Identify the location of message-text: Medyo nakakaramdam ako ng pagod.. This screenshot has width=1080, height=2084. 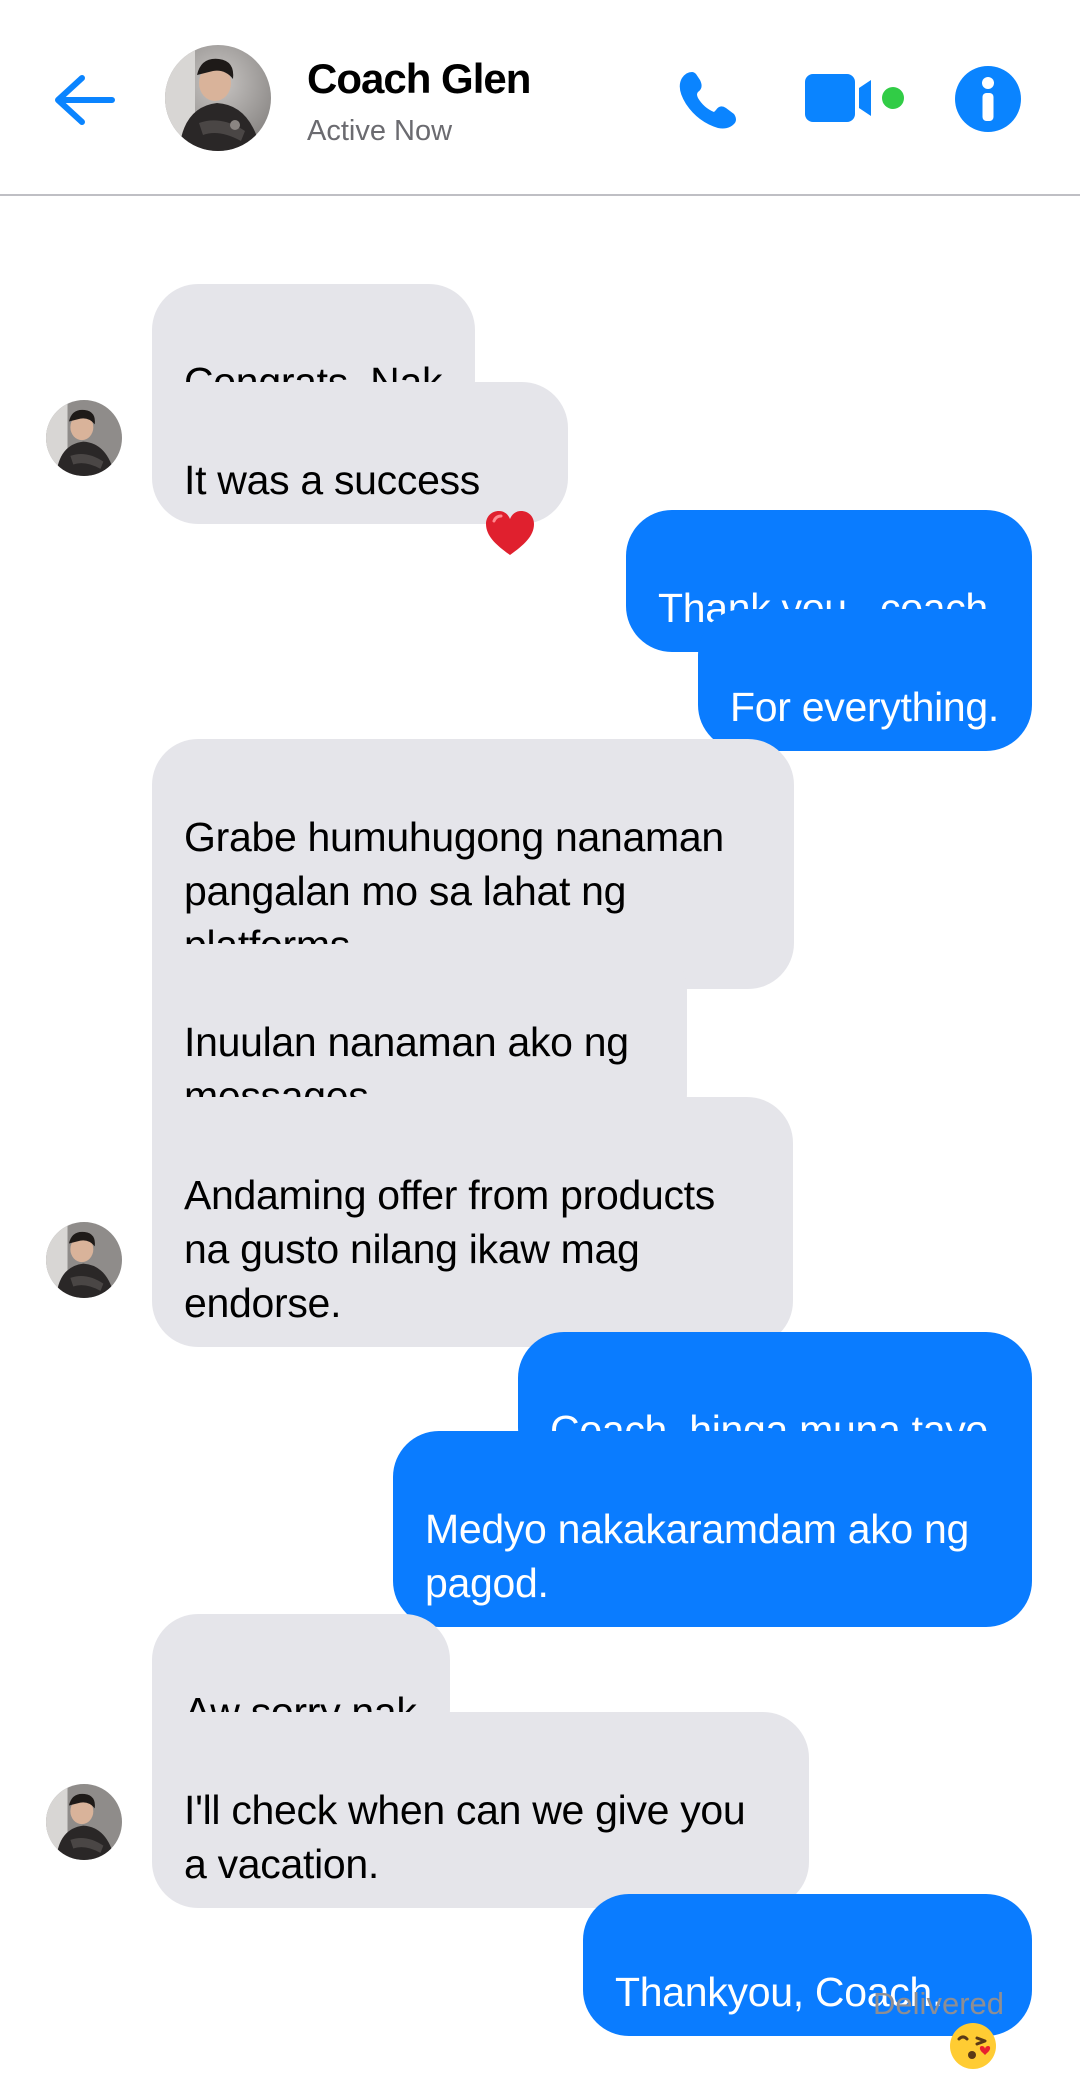
(697, 1556).